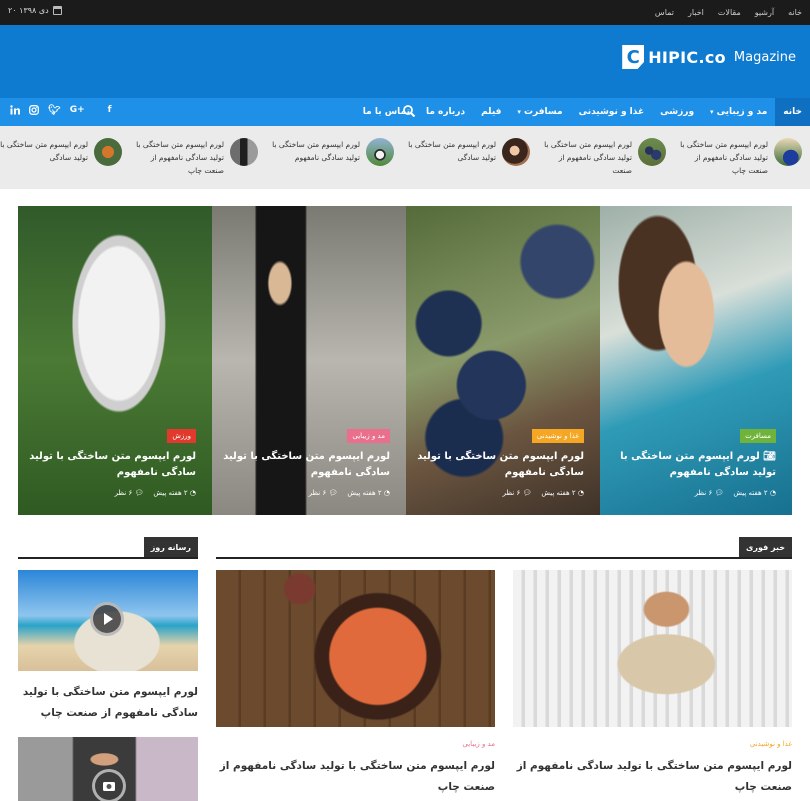  I want to click on google-plus-icon: G+, so click(77, 110).